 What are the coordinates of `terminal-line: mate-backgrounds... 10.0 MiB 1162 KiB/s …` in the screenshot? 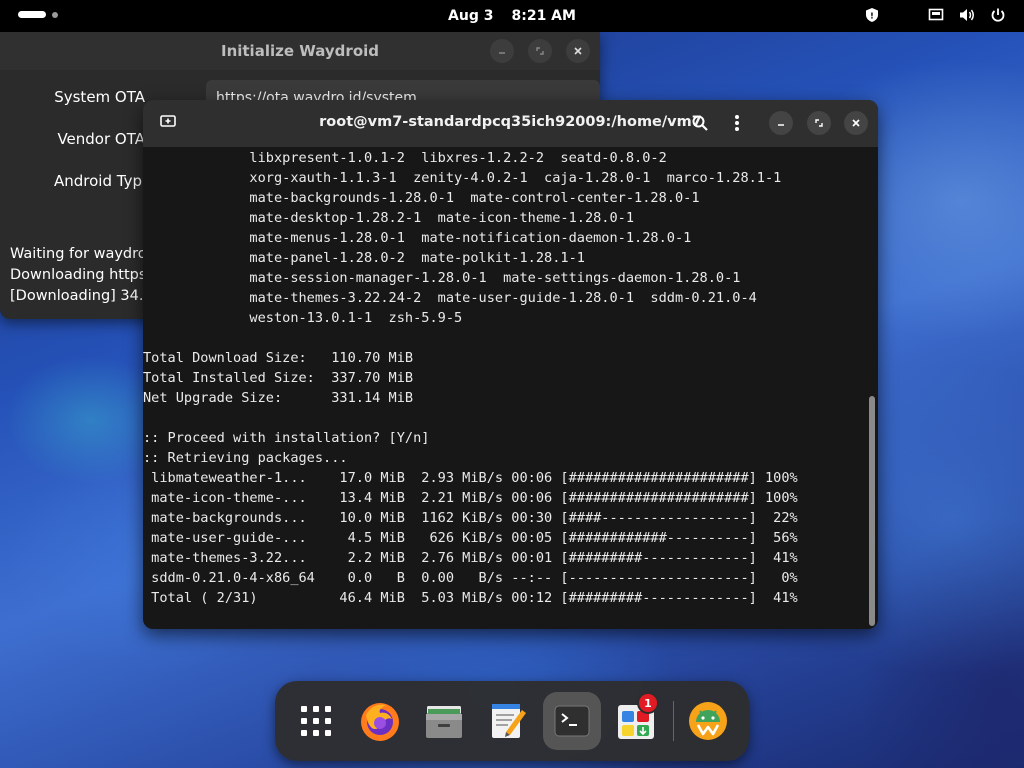 It's located at (470, 518).